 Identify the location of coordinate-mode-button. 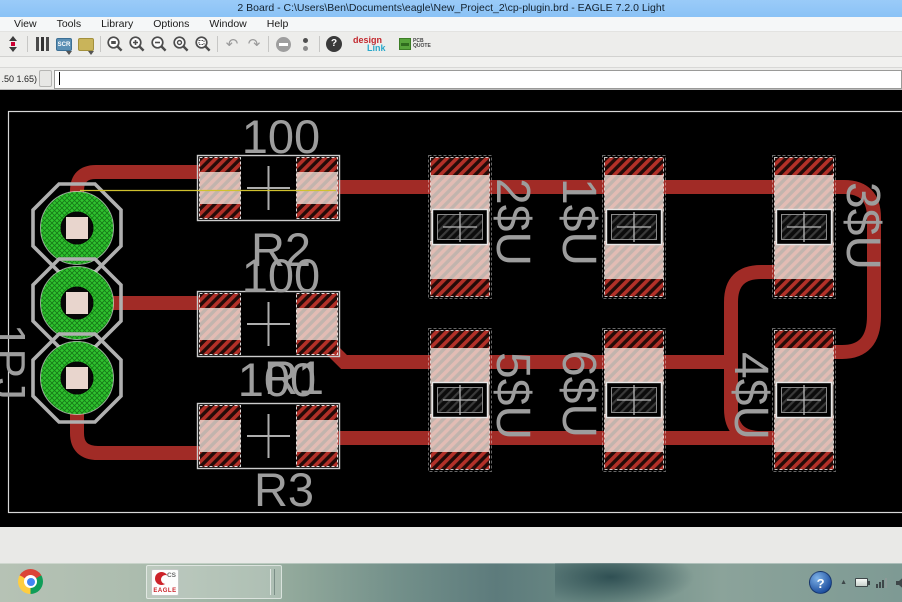
(45, 78).